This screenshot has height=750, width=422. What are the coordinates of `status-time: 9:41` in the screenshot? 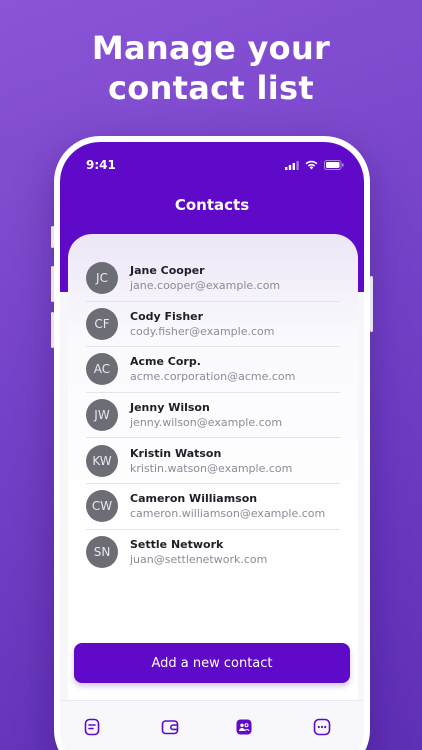 It's located at (101, 165).